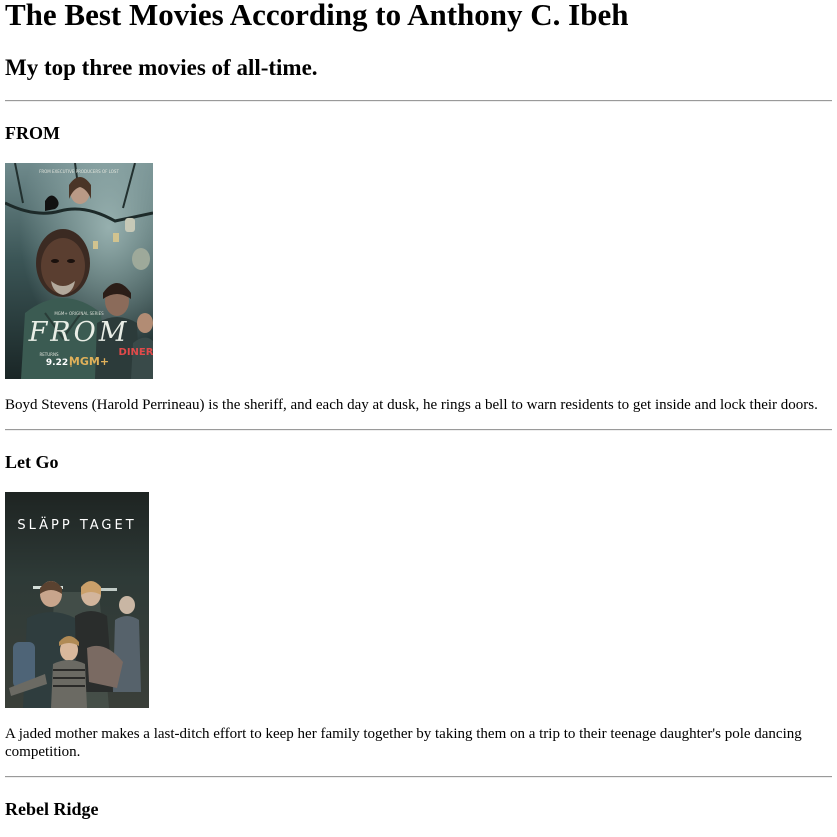  I want to click on poster-date: 9.22, so click(57, 363).